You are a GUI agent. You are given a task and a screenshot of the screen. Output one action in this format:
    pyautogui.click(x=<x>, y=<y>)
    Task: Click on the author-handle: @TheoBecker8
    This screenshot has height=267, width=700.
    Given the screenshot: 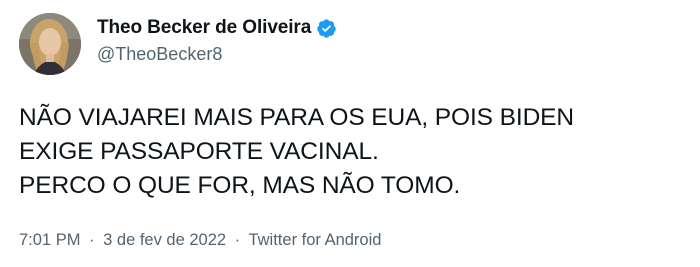 What is the action you would take?
    pyautogui.click(x=159, y=54)
    